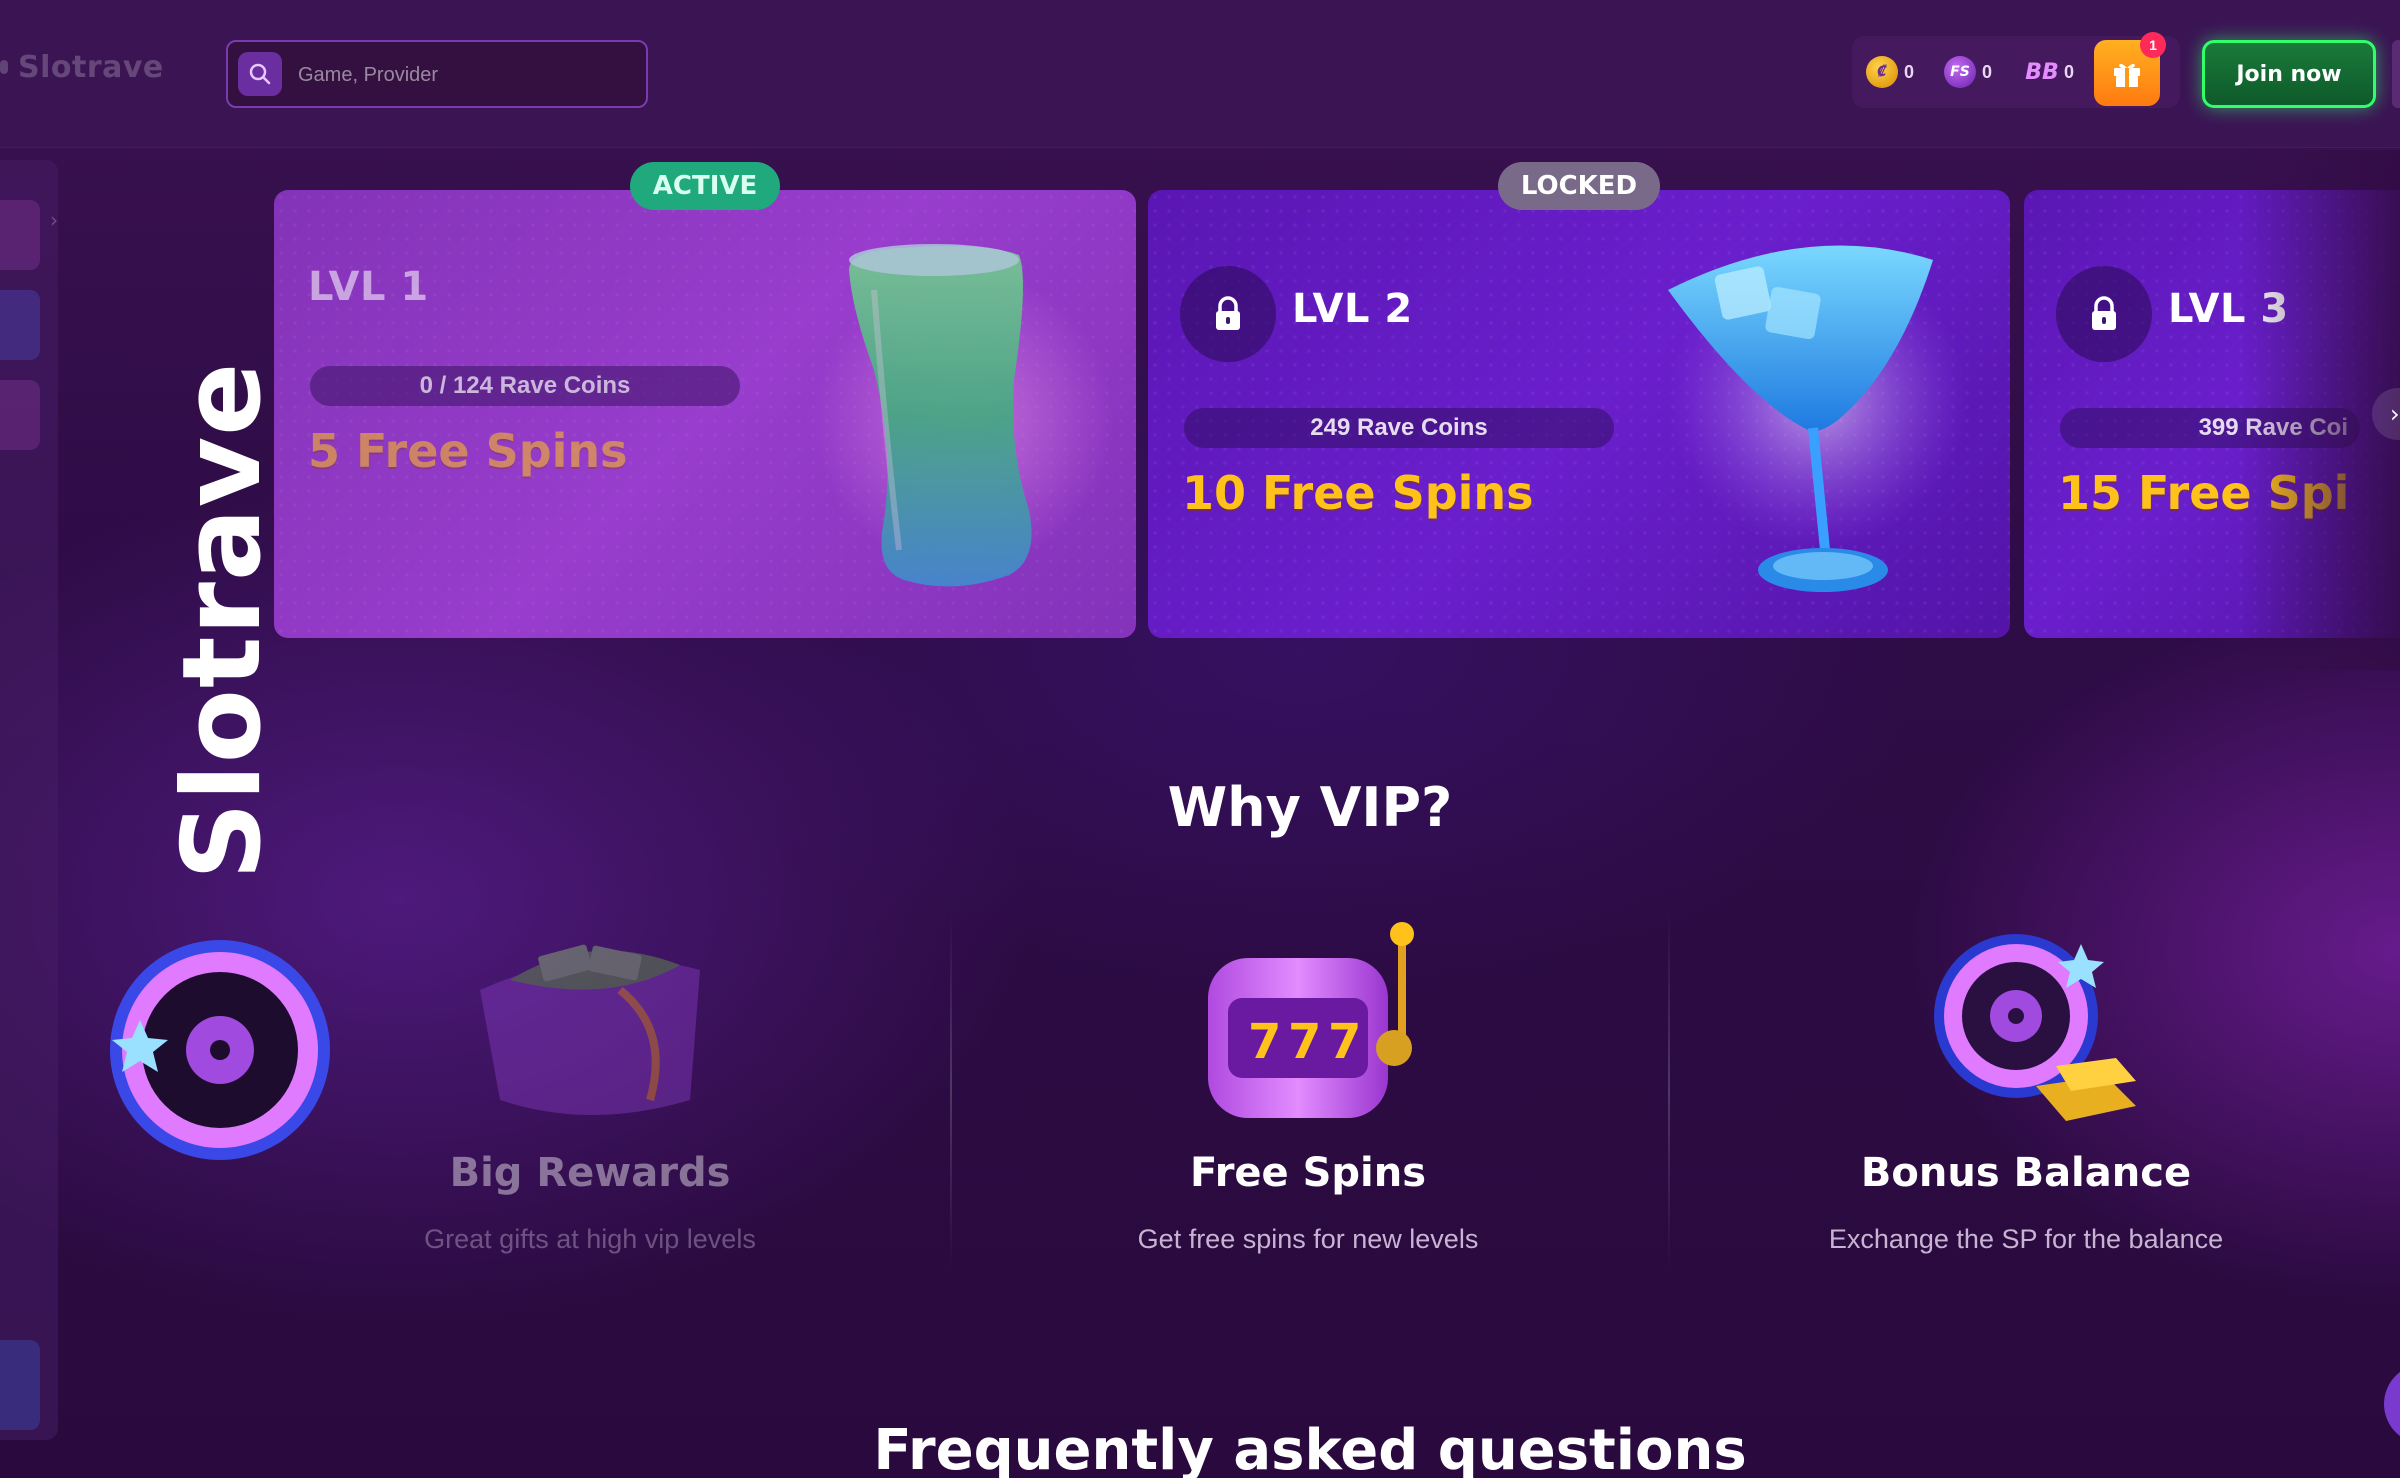 The height and width of the screenshot is (1478, 2400). I want to click on bonus-balance-icon: BB, so click(2042, 72).